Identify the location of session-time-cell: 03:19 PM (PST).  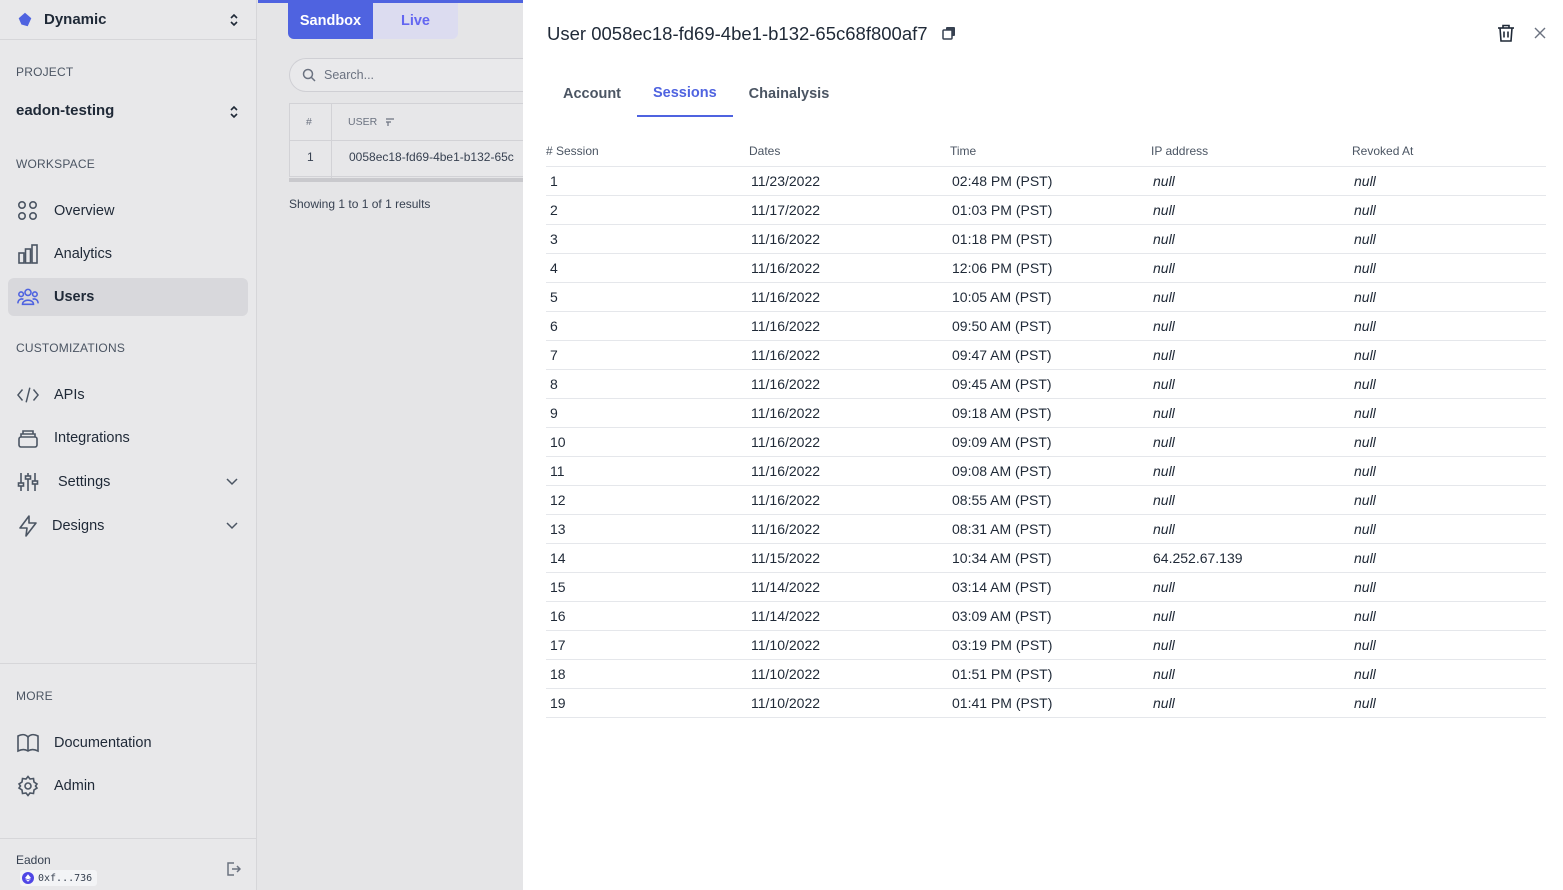
(1048, 645).